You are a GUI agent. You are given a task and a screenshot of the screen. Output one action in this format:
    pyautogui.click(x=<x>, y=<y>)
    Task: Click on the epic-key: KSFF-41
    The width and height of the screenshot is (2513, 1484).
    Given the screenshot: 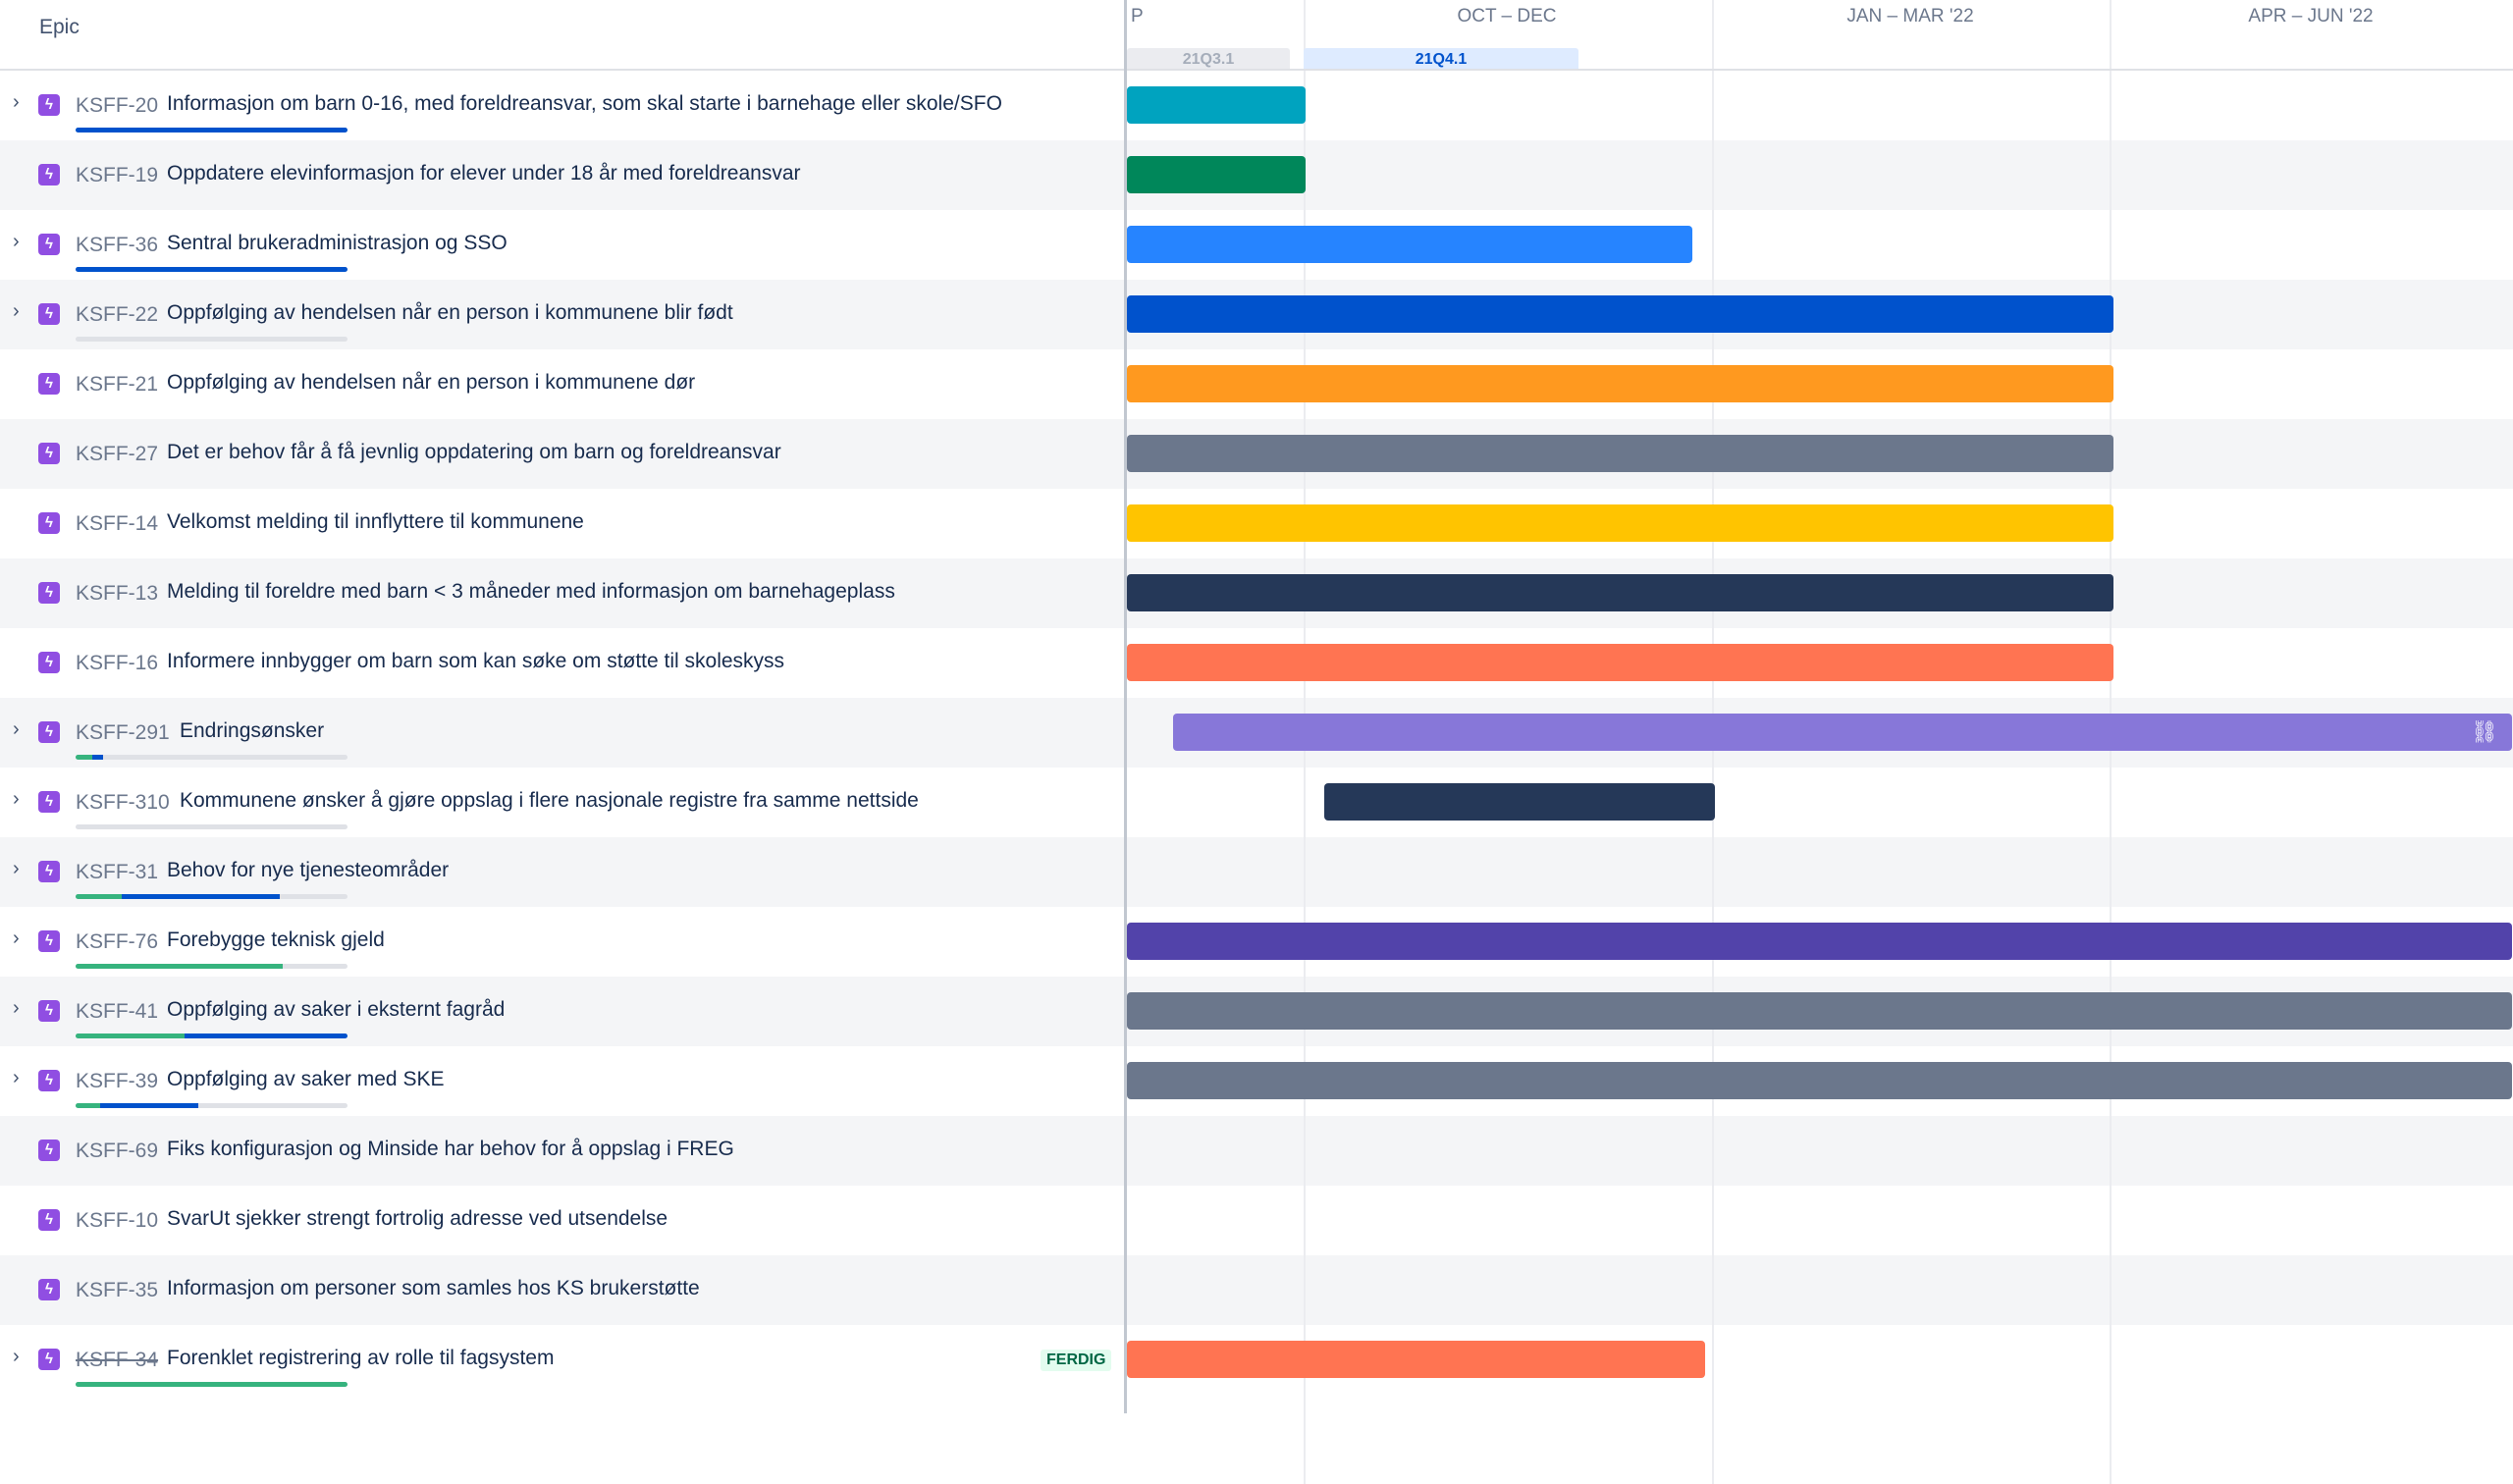 What is the action you would take?
    pyautogui.click(x=117, y=1012)
    